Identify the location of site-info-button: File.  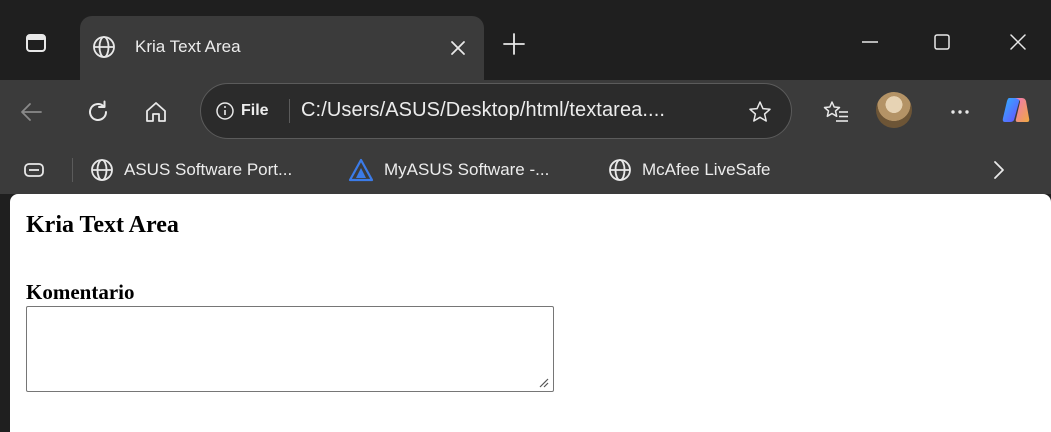
(242, 111).